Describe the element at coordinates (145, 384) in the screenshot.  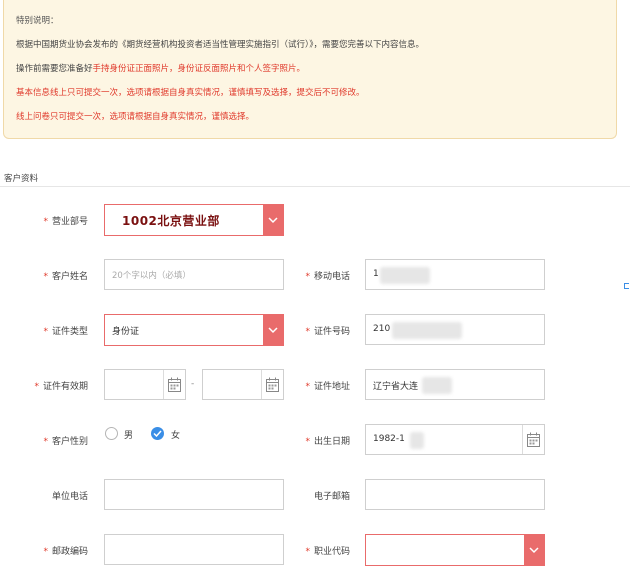
I see `id-validity-start-input` at that location.